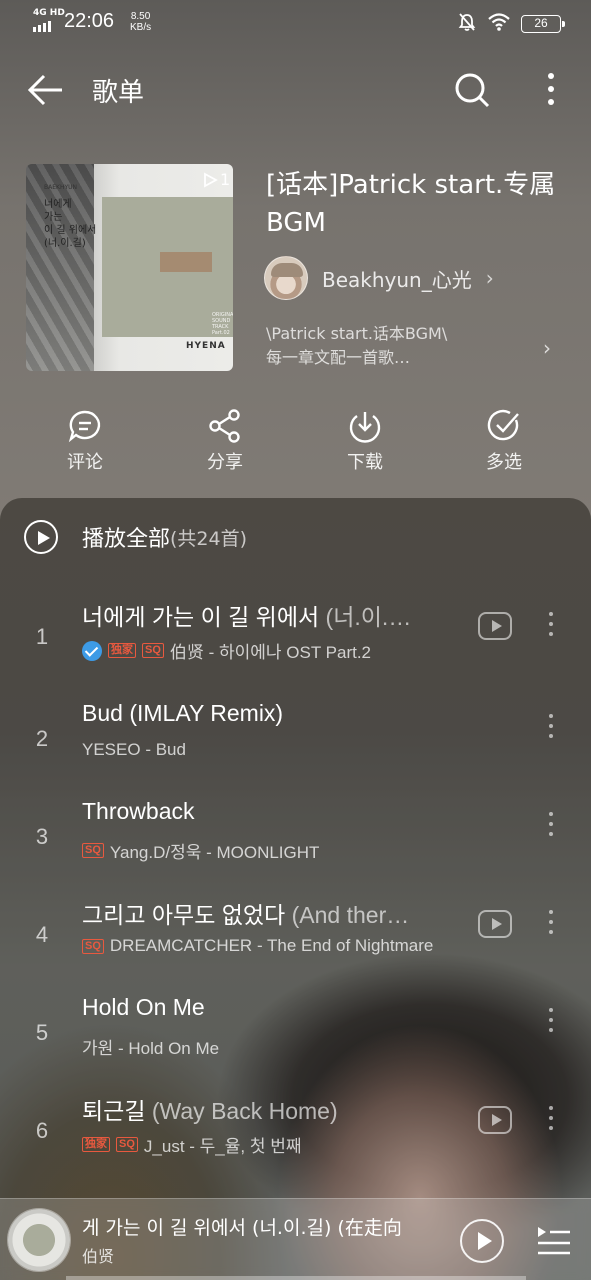 The height and width of the screenshot is (1280, 591). What do you see at coordinates (89, 21) in the screenshot?
I see `clock: 22:06` at bounding box center [89, 21].